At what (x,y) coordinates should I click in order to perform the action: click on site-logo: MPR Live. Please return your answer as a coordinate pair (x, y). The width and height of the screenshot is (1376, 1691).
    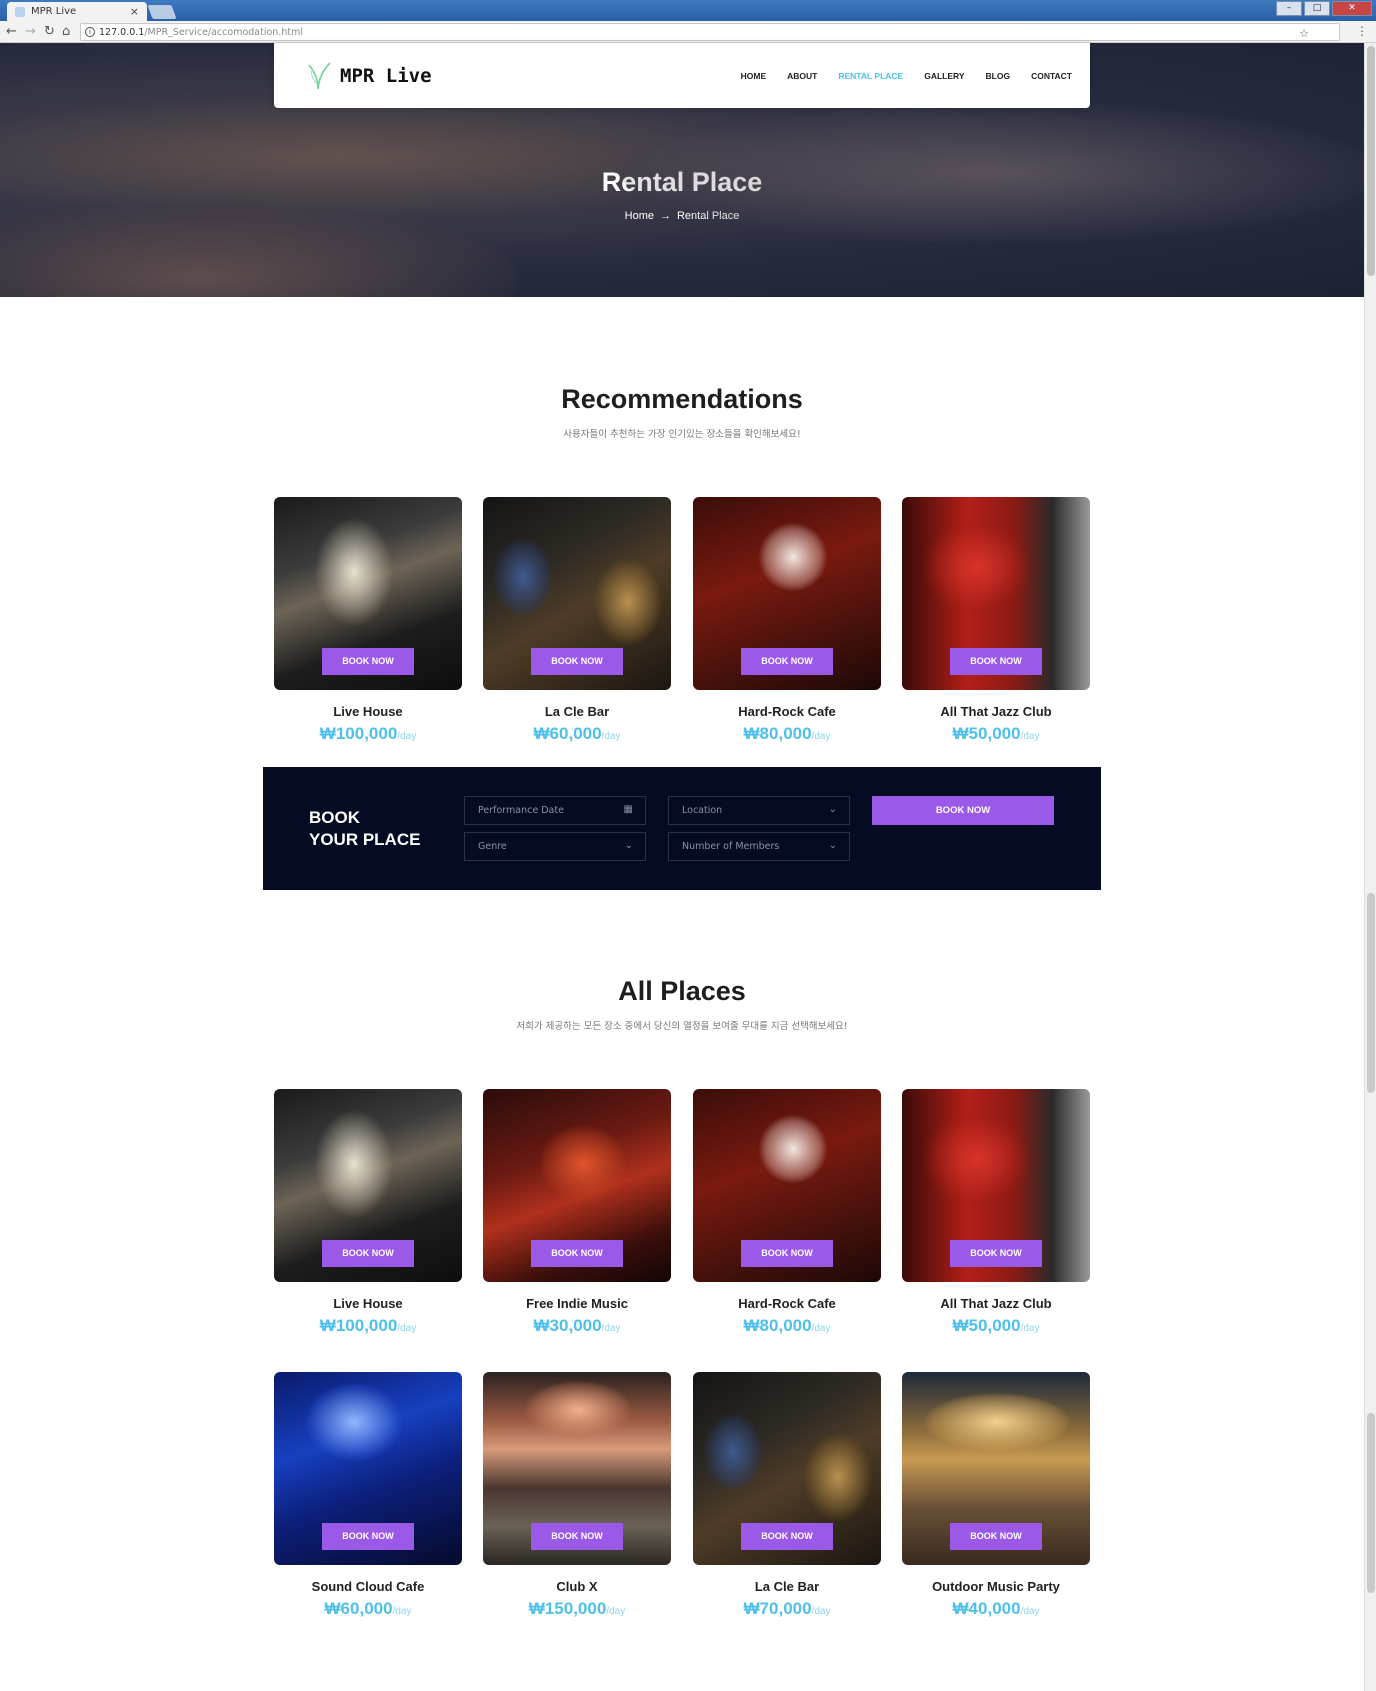
    Looking at the image, I should click on (369, 76).